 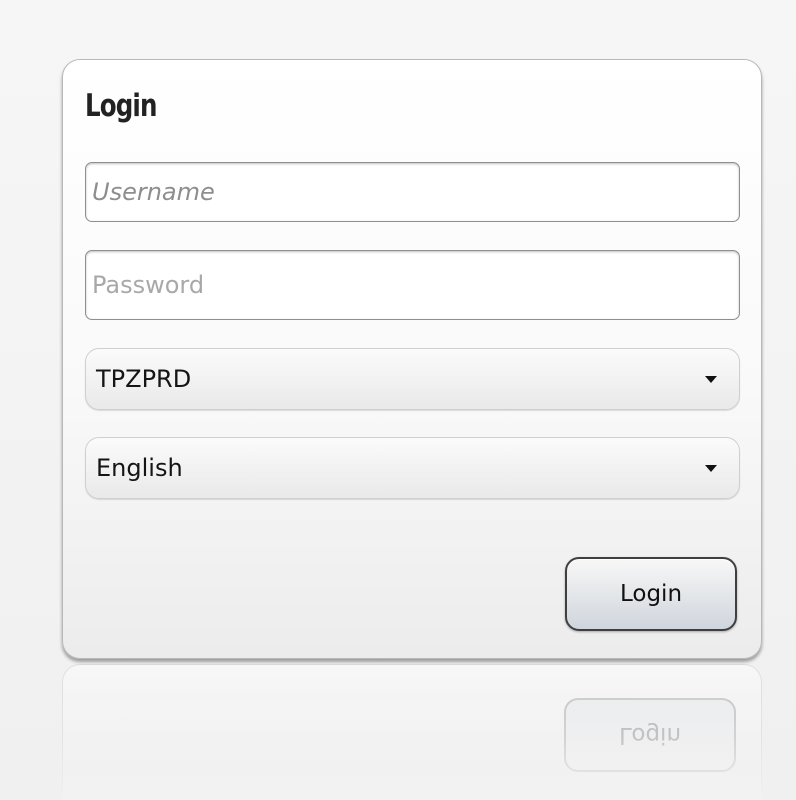 I want to click on database-select: TPZPRD, so click(x=412, y=379).